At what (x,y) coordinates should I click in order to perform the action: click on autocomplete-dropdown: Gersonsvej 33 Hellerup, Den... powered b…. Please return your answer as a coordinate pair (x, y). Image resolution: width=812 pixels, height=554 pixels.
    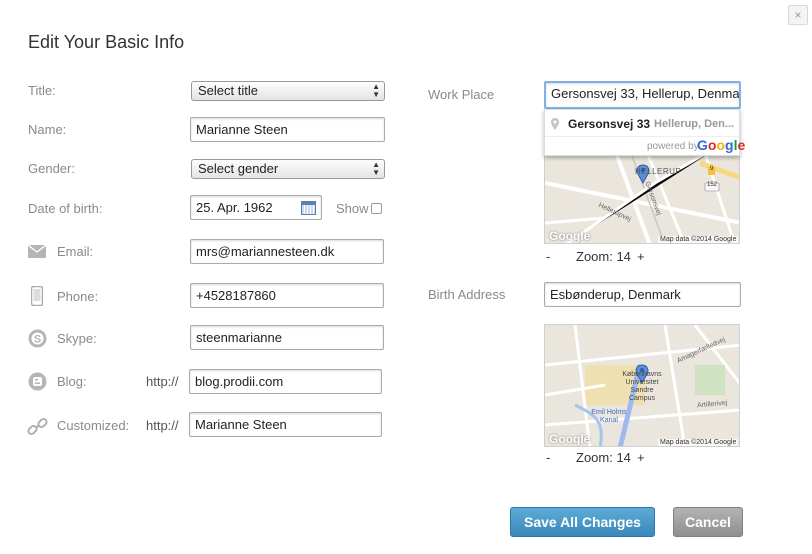
    Looking at the image, I should click on (644, 132).